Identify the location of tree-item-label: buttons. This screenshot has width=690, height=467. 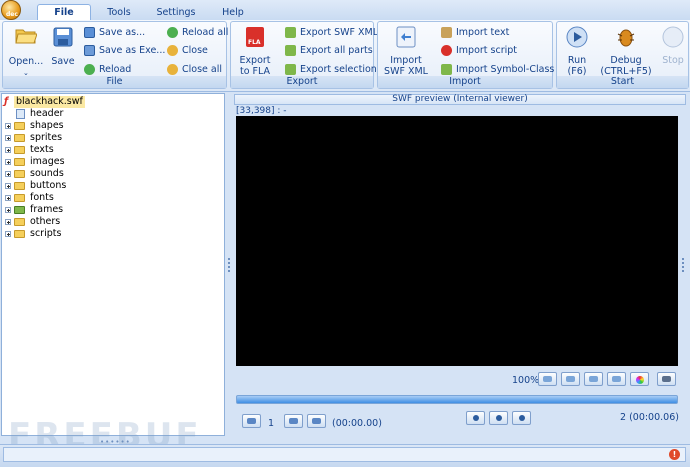
(48, 185).